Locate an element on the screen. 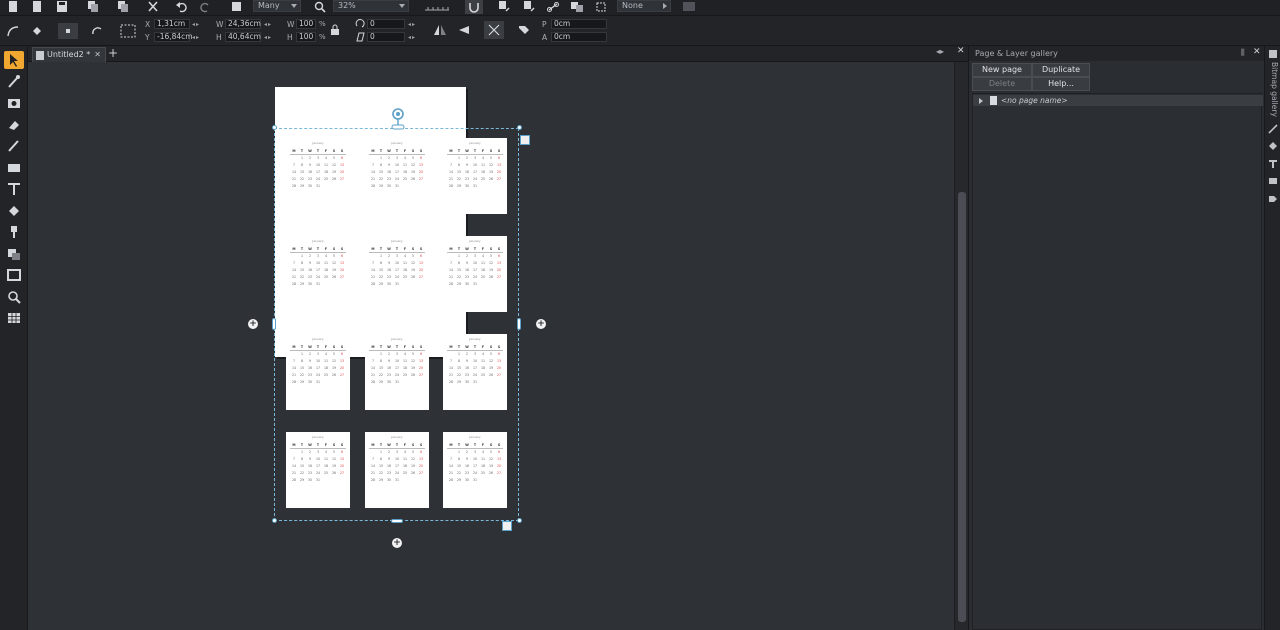  save-icon is located at coordinates (62, 7).